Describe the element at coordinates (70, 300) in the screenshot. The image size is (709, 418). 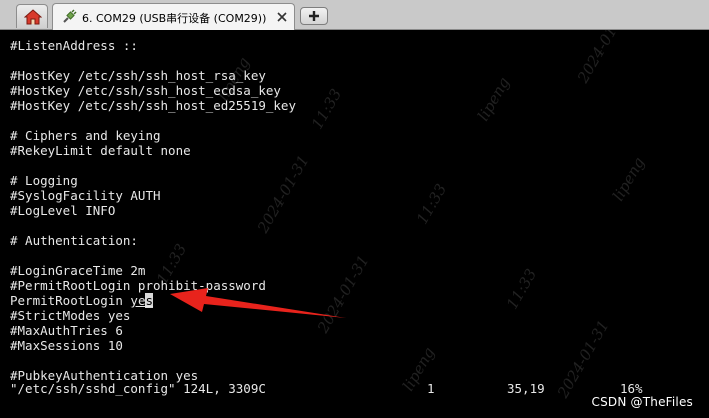
I see `edited-line-key: PermitRootLogin` at that location.